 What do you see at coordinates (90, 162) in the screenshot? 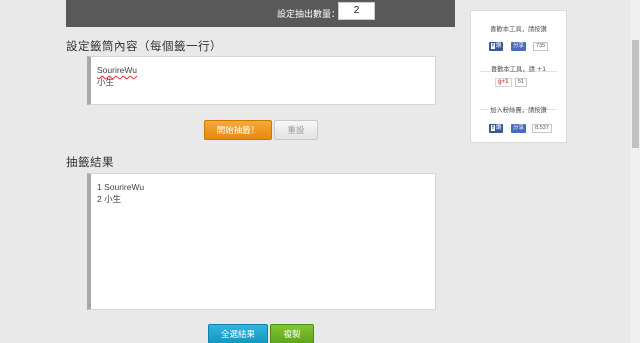
I see `result-heading: 抽籤結果` at bounding box center [90, 162].